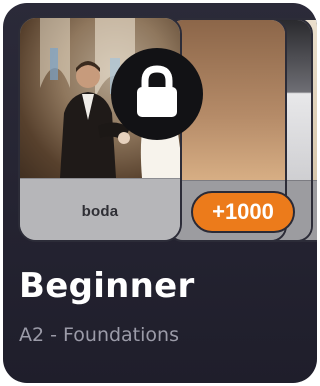 The width and height of the screenshot is (320, 386). What do you see at coordinates (100, 211) in the screenshot?
I see `card-word: boda` at bounding box center [100, 211].